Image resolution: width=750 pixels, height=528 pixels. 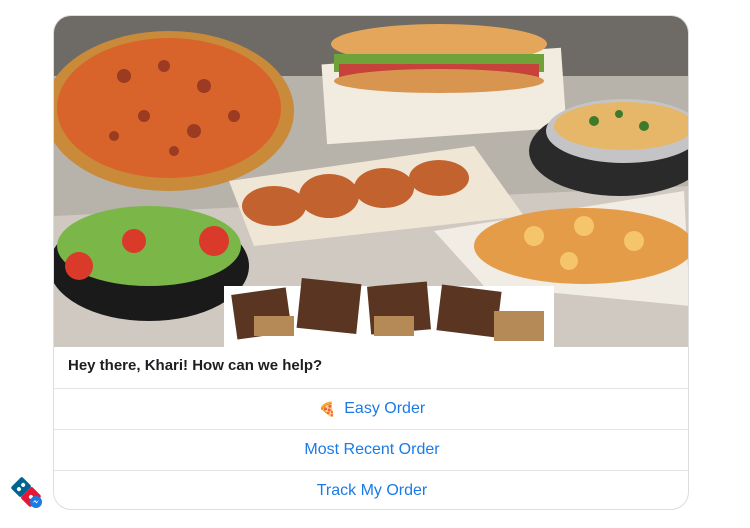 I want to click on most-recent-order-button: Most Recent Order, so click(x=371, y=449).